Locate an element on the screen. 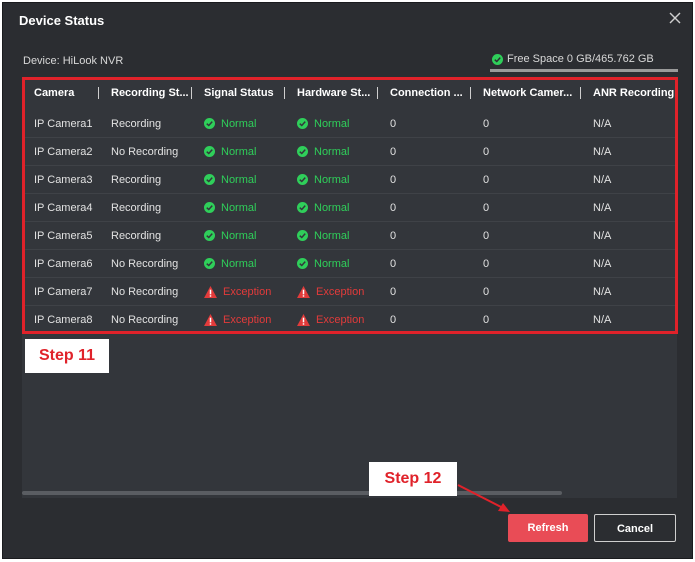  dialog-title: Device Status is located at coordinates (62, 20).